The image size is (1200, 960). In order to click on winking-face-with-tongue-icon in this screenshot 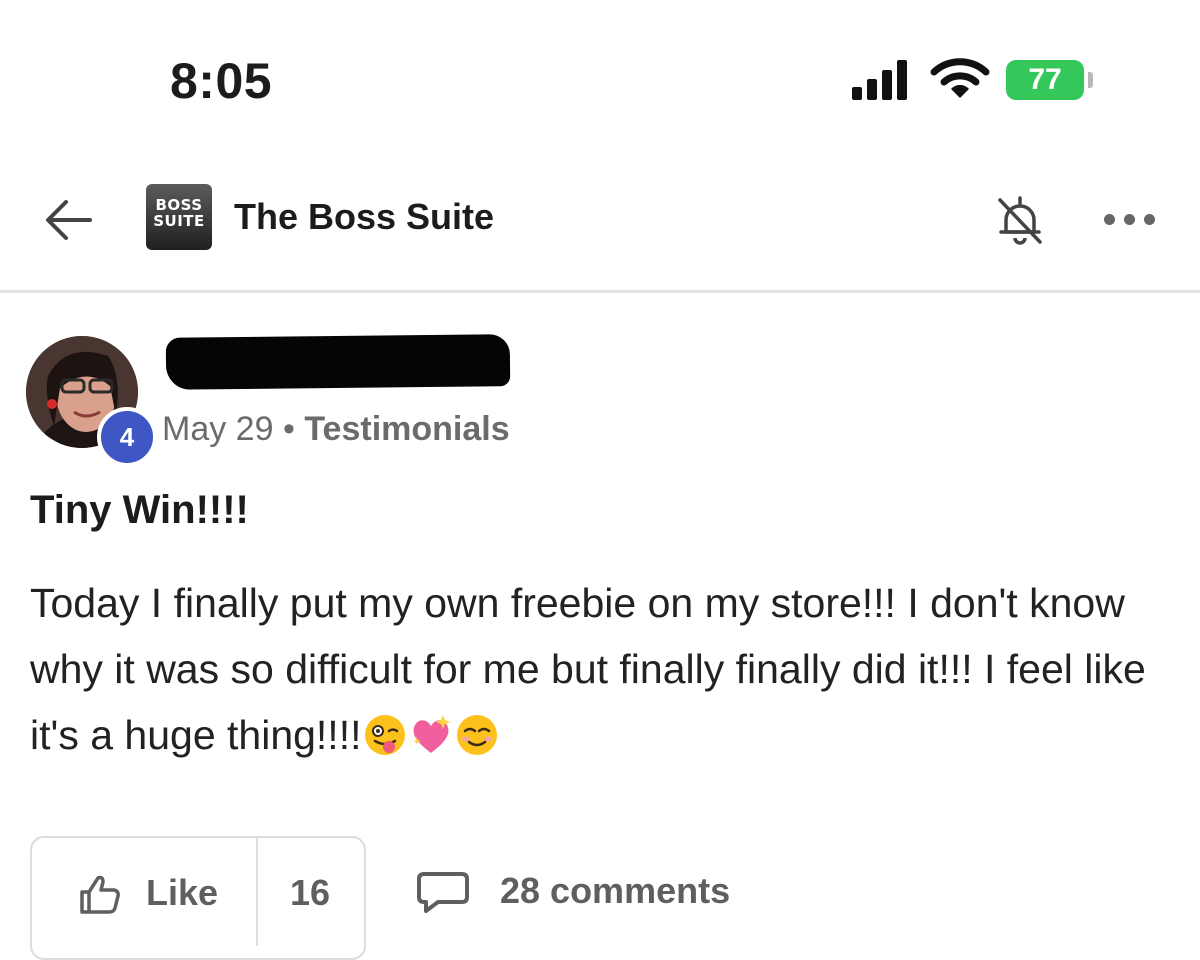, I will do `click(385, 735)`.